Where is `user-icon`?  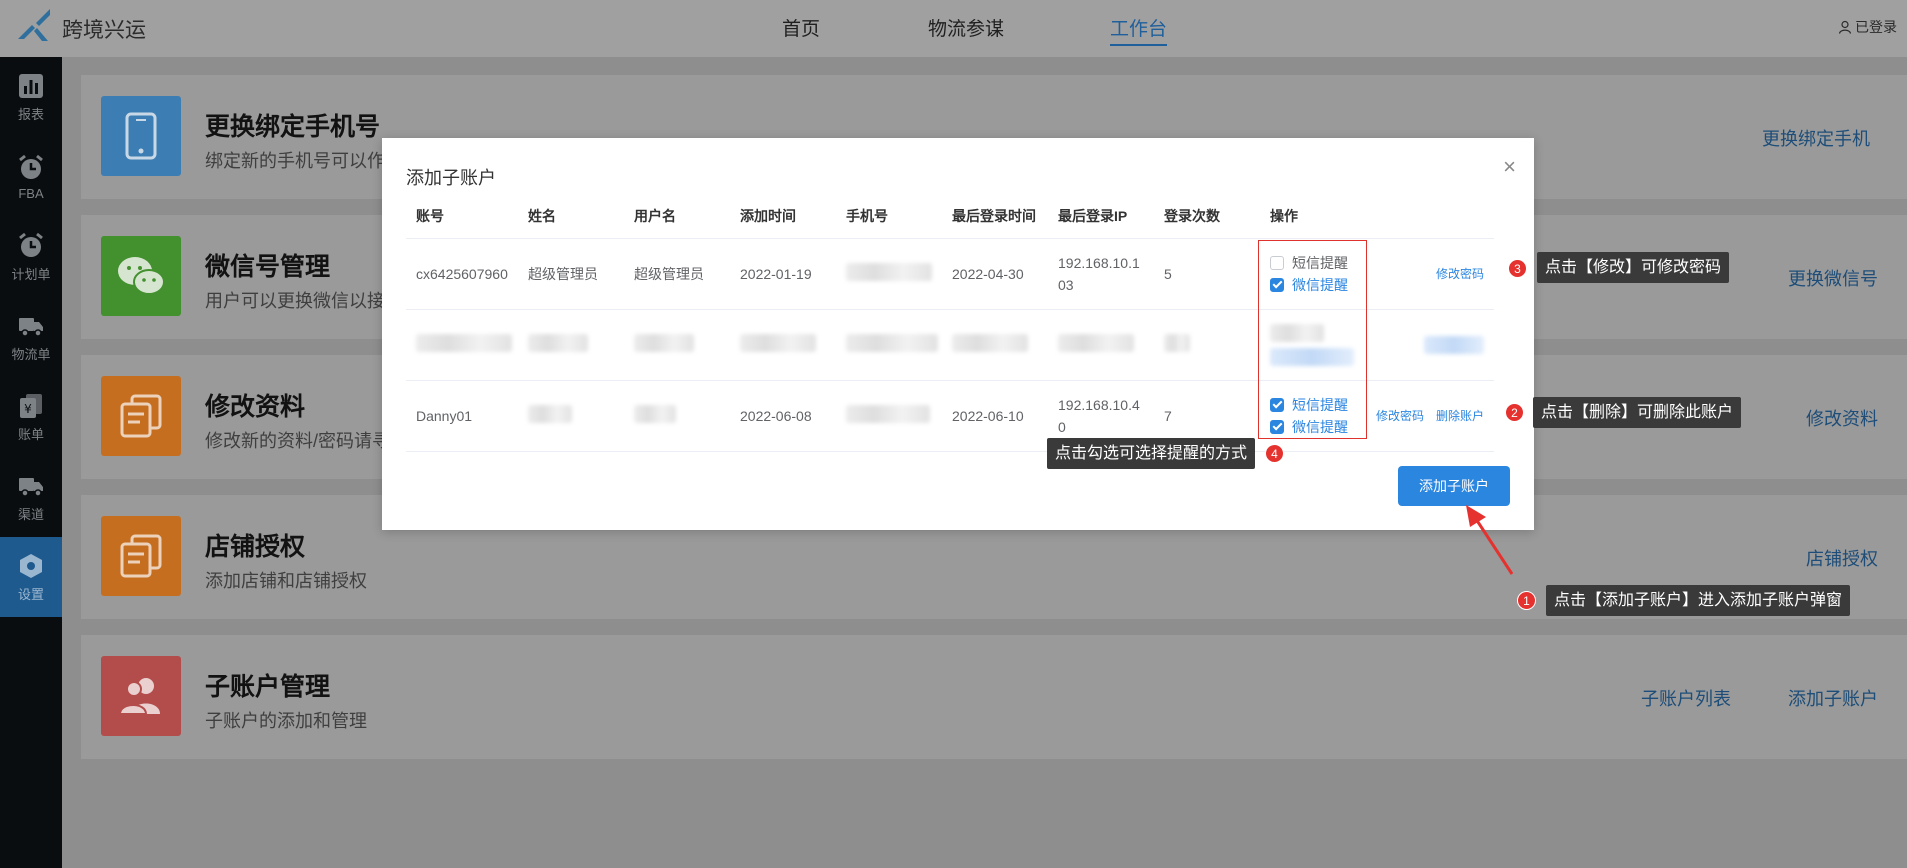
user-icon is located at coordinates (1845, 27).